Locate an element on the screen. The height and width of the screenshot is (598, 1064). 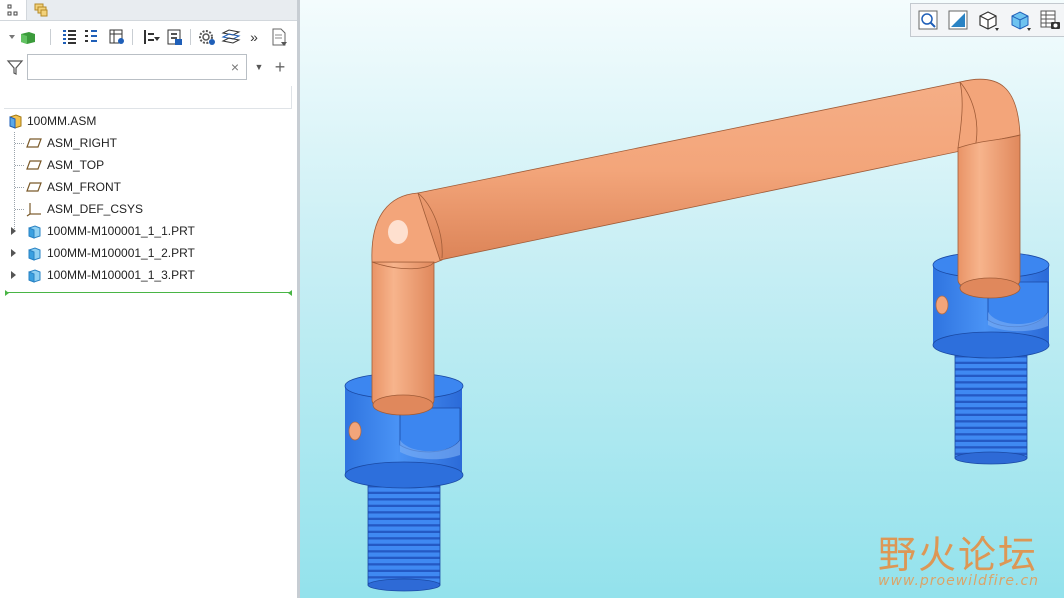
tree-item-asm-top: ASM_TOP is located at coordinates (148, 165).